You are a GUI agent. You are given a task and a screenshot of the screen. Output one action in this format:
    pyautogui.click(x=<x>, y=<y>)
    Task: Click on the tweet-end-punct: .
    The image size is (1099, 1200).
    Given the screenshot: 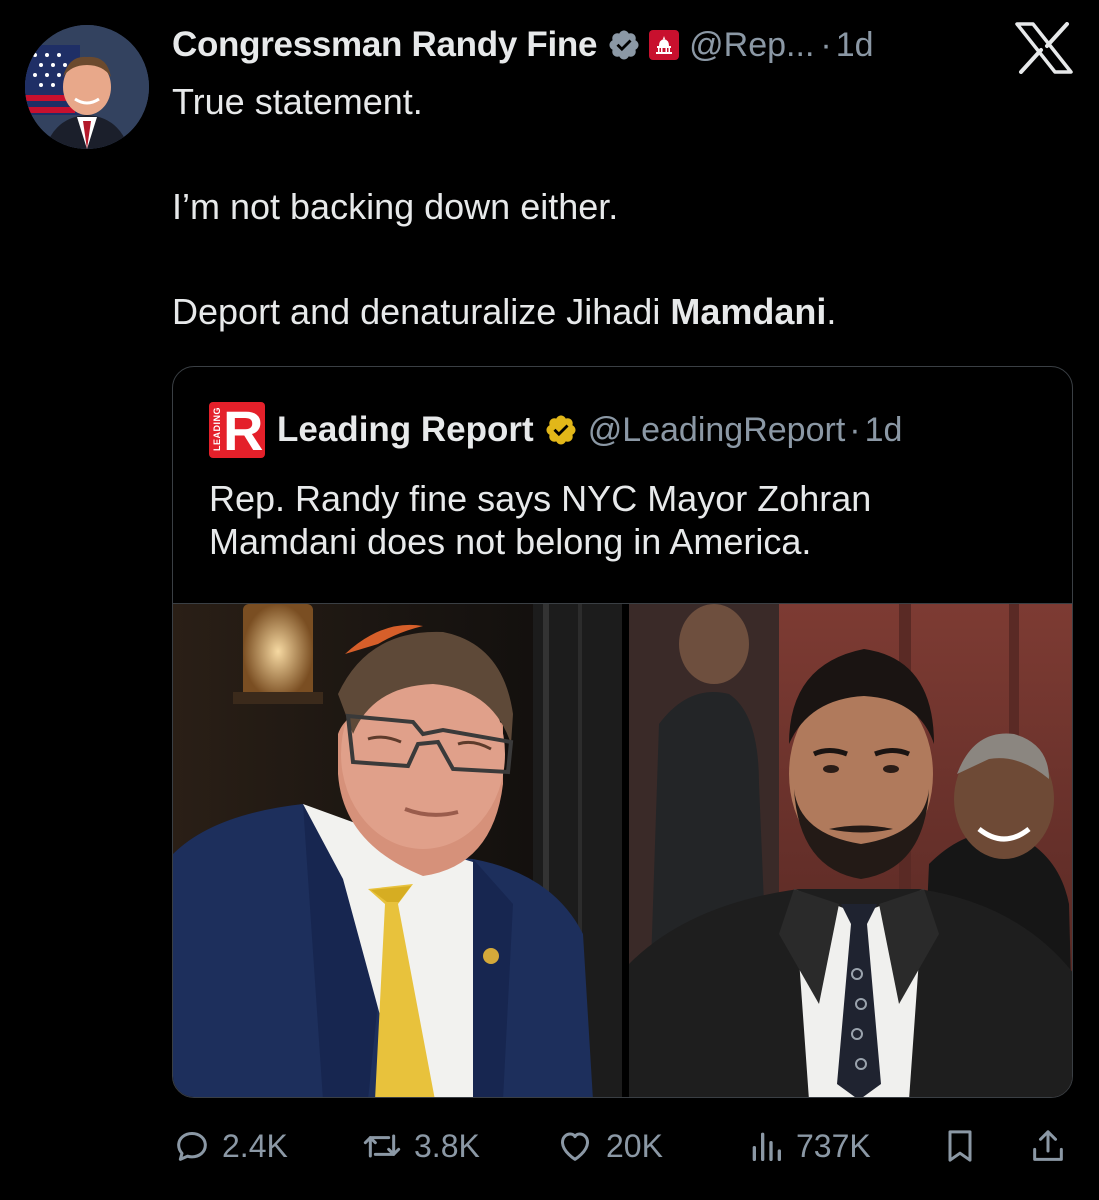 What is the action you would take?
    pyautogui.click(x=831, y=311)
    